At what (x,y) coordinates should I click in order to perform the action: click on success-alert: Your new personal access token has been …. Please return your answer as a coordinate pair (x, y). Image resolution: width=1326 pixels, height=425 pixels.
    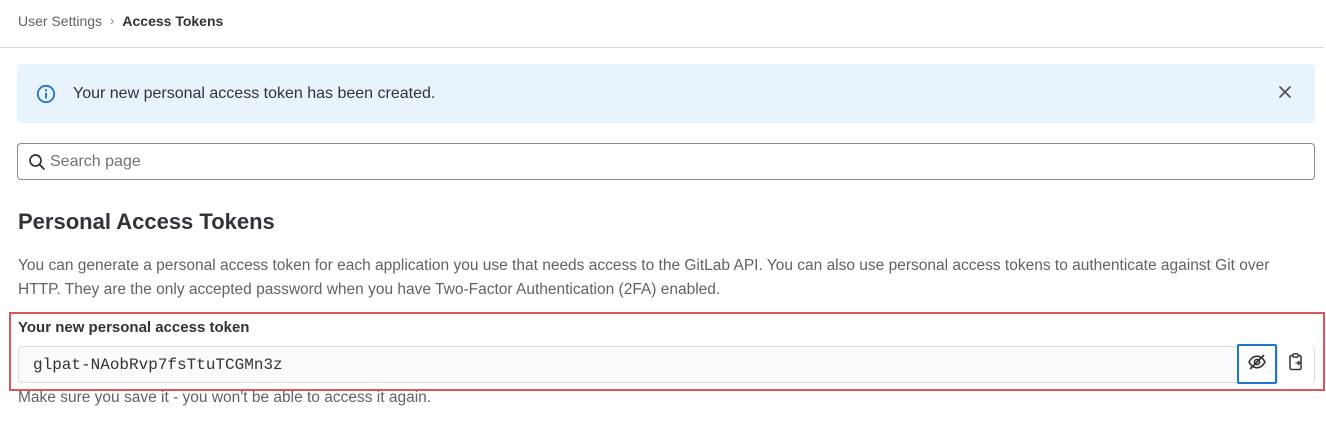
    Looking at the image, I should click on (666, 93).